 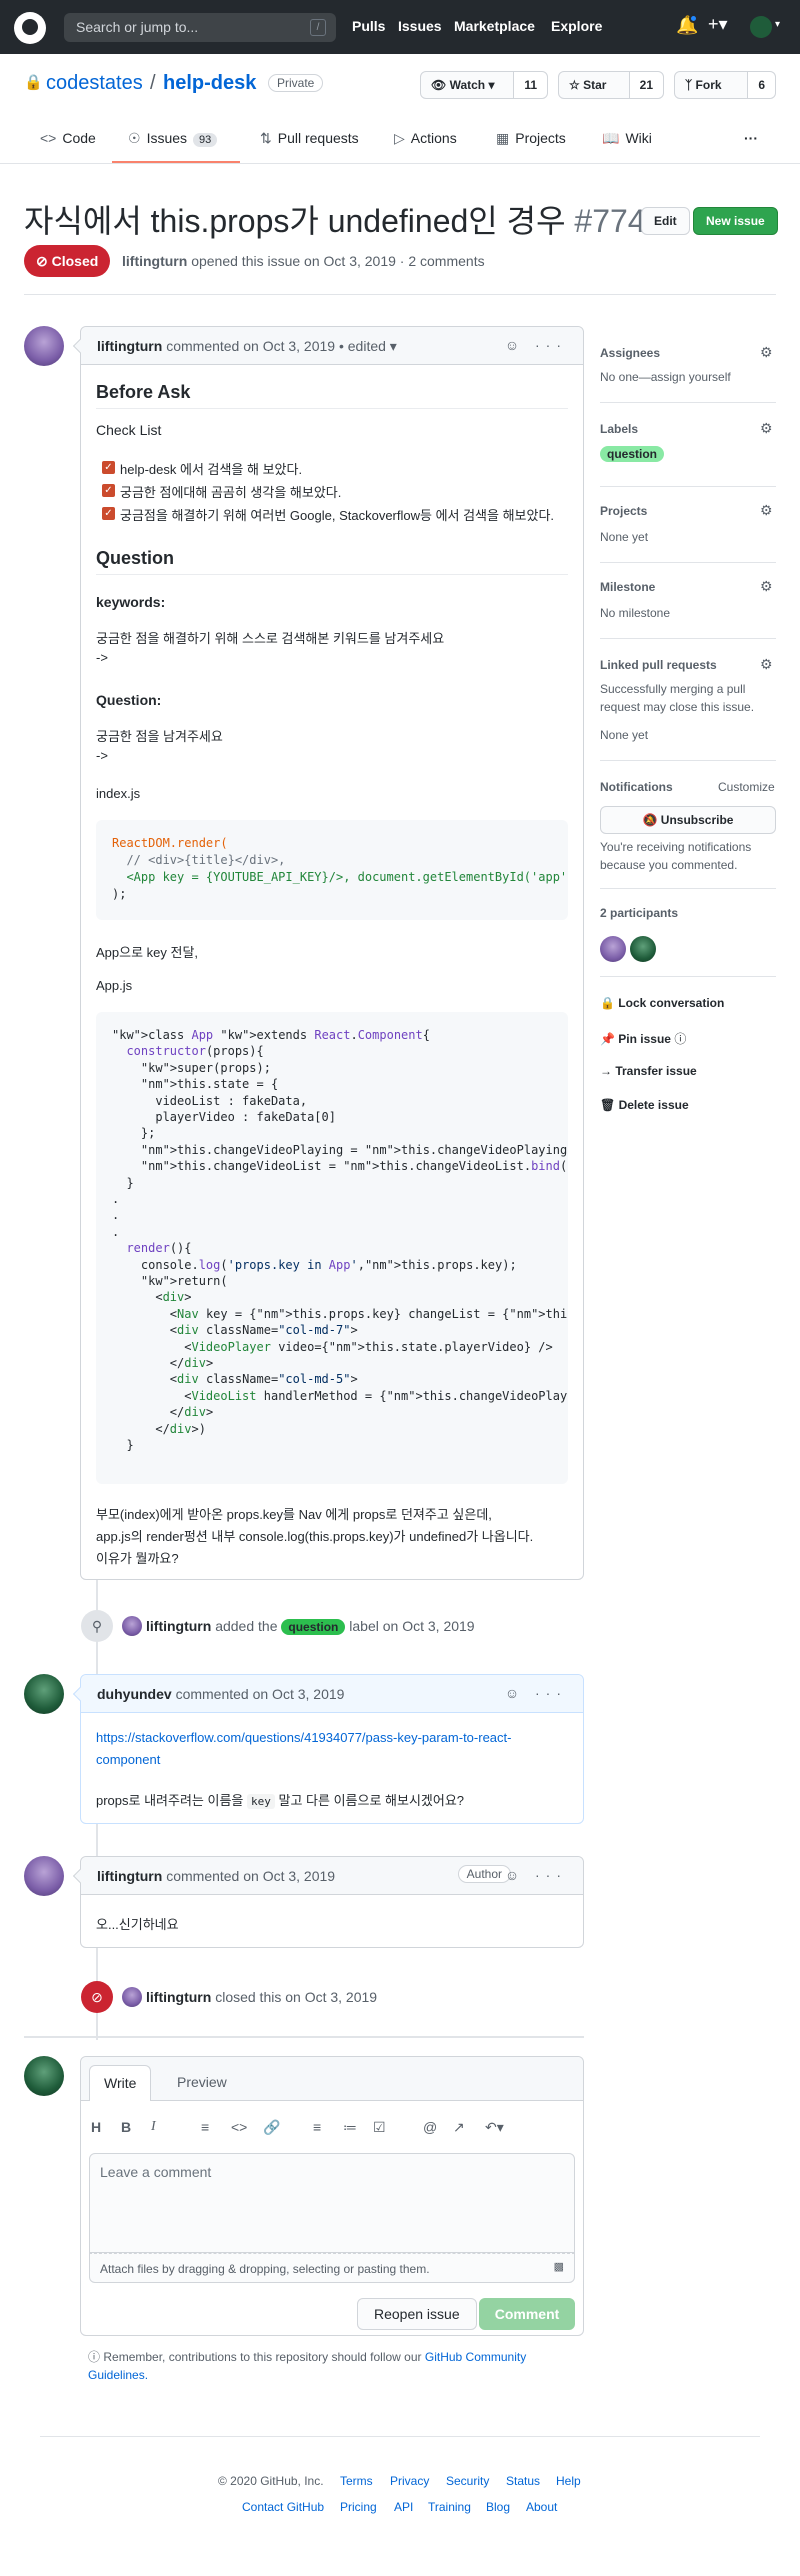 What do you see at coordinates (332, 2203) in the screenshot?
I see `comment-textarea: Leave a comment` at bounding box center [332, 2203].